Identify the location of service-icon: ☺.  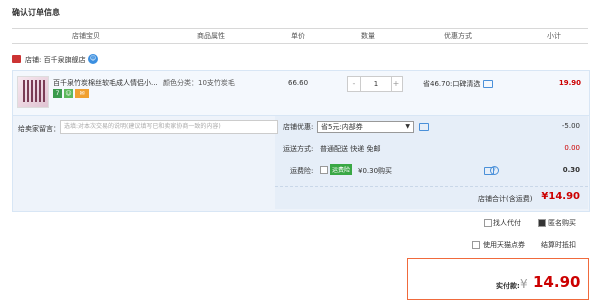
(68, 93).